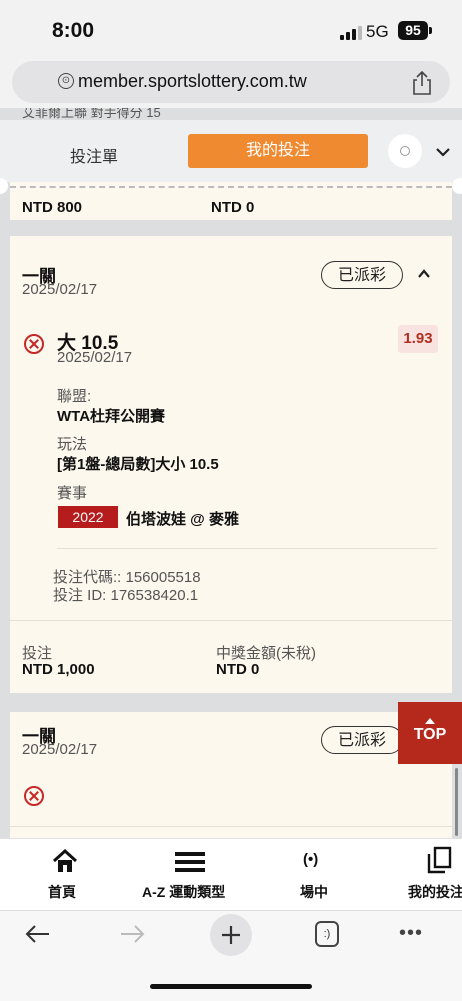  I want to click on ticket-notch-right, so click(457, 186).